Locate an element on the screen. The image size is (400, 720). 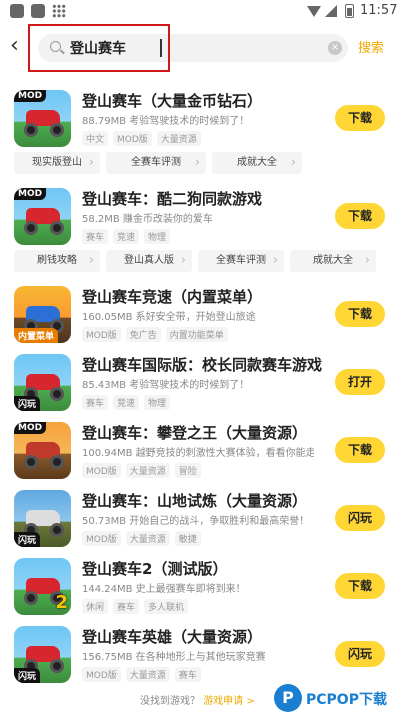
app-title: 登山赛车：攀登之王（大量资源） is located at coordinates (195, 433).